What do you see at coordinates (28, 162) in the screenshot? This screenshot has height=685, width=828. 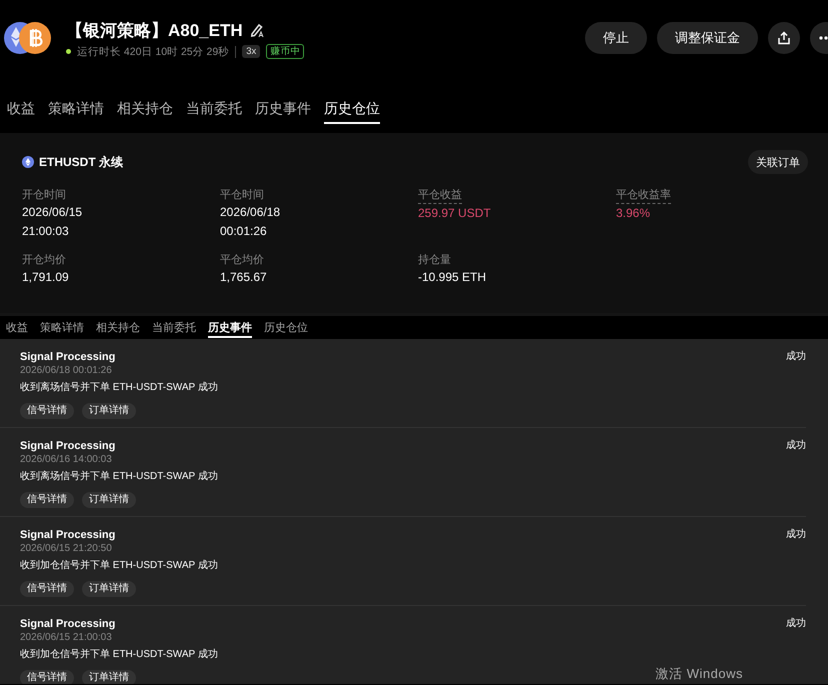 I see `eth-icon` at bounding box center [28, 162].